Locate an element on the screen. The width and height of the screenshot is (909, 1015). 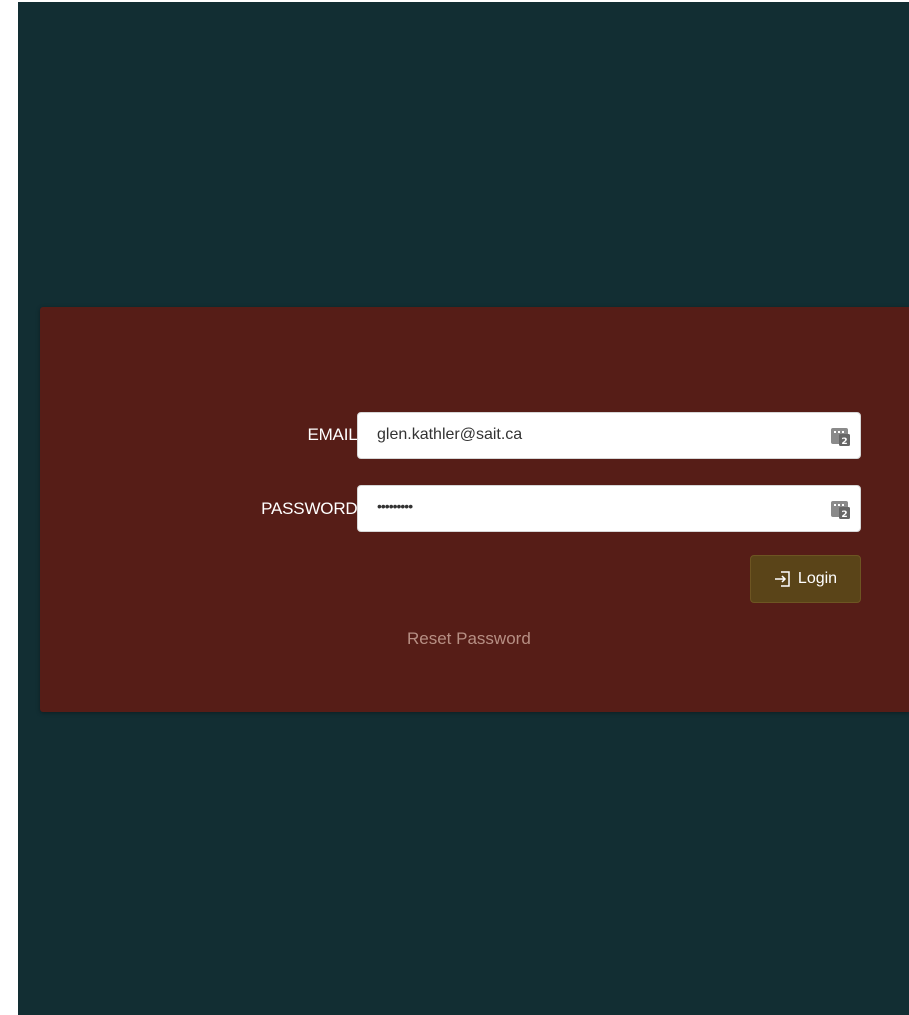
password-label: PASSWORD: is located at coordinates (311, 508).